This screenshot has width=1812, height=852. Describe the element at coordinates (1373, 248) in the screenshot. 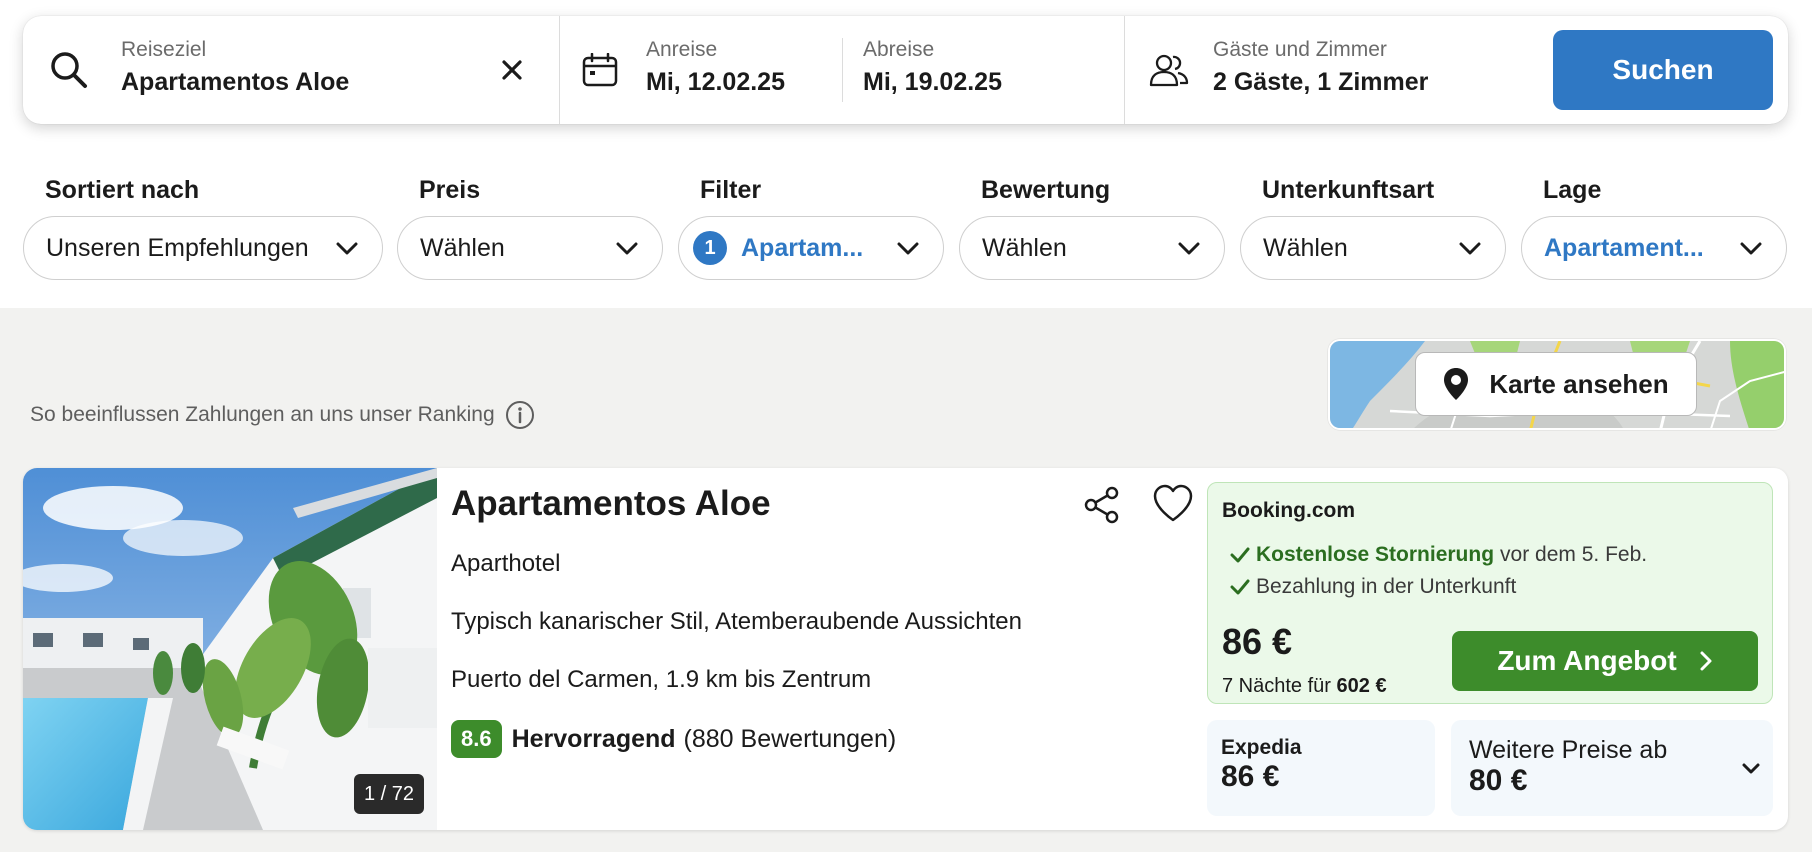

I see `property-type-dropdown: Wählen` at that location.